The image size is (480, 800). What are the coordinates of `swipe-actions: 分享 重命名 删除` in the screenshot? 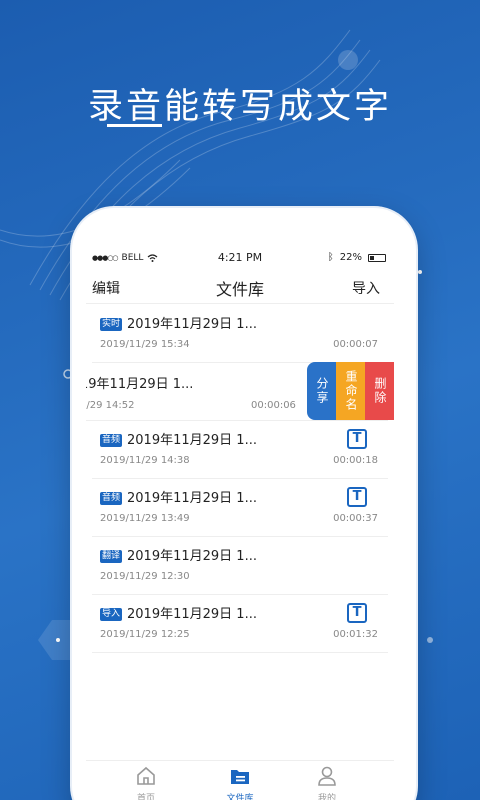 It's located at (350, 391).